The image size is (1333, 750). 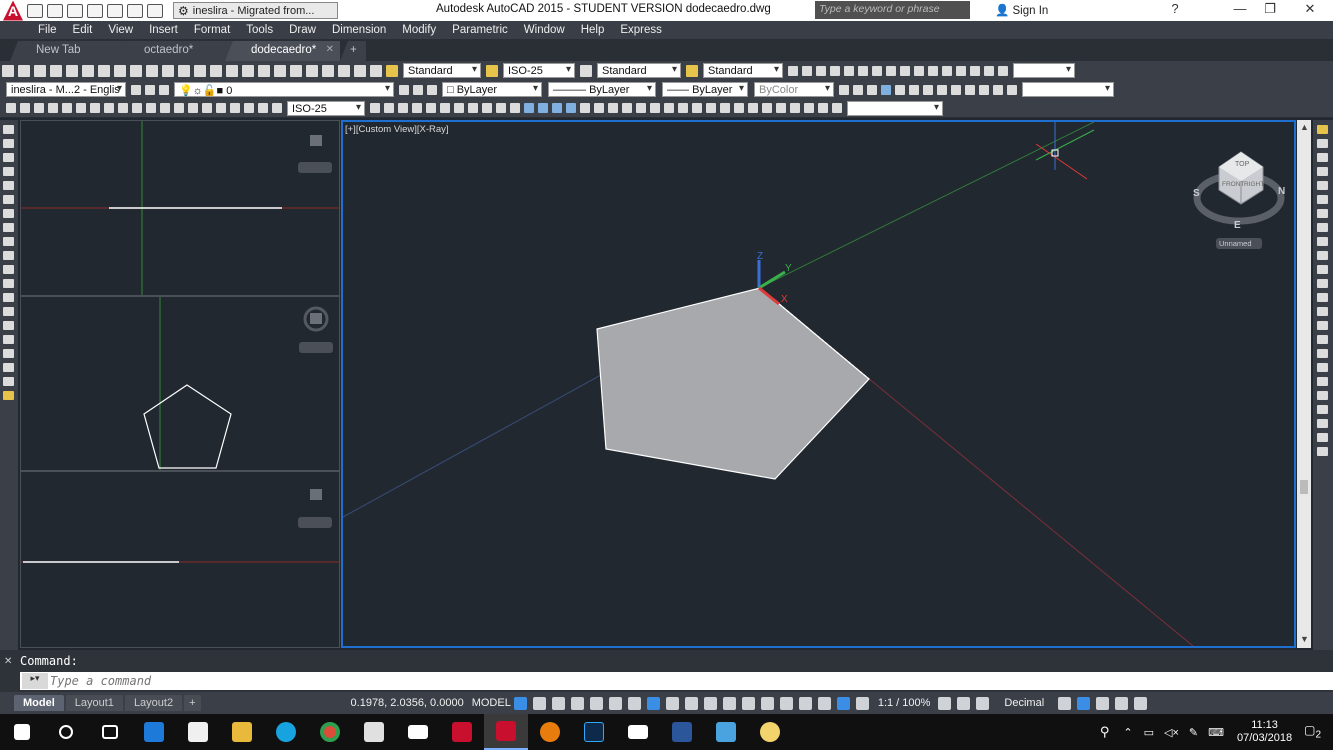 What do you see at coordinates (115, 10) in the screenshot?
I see `print-icon` at bounding box center [115, 10].